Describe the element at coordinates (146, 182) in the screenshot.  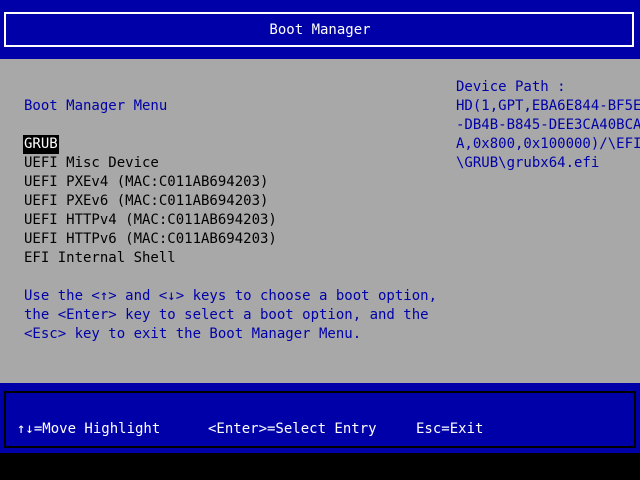
I see `boot-option-label: UEFI PXEv4 (MAC:C011AB694203)` at that location.